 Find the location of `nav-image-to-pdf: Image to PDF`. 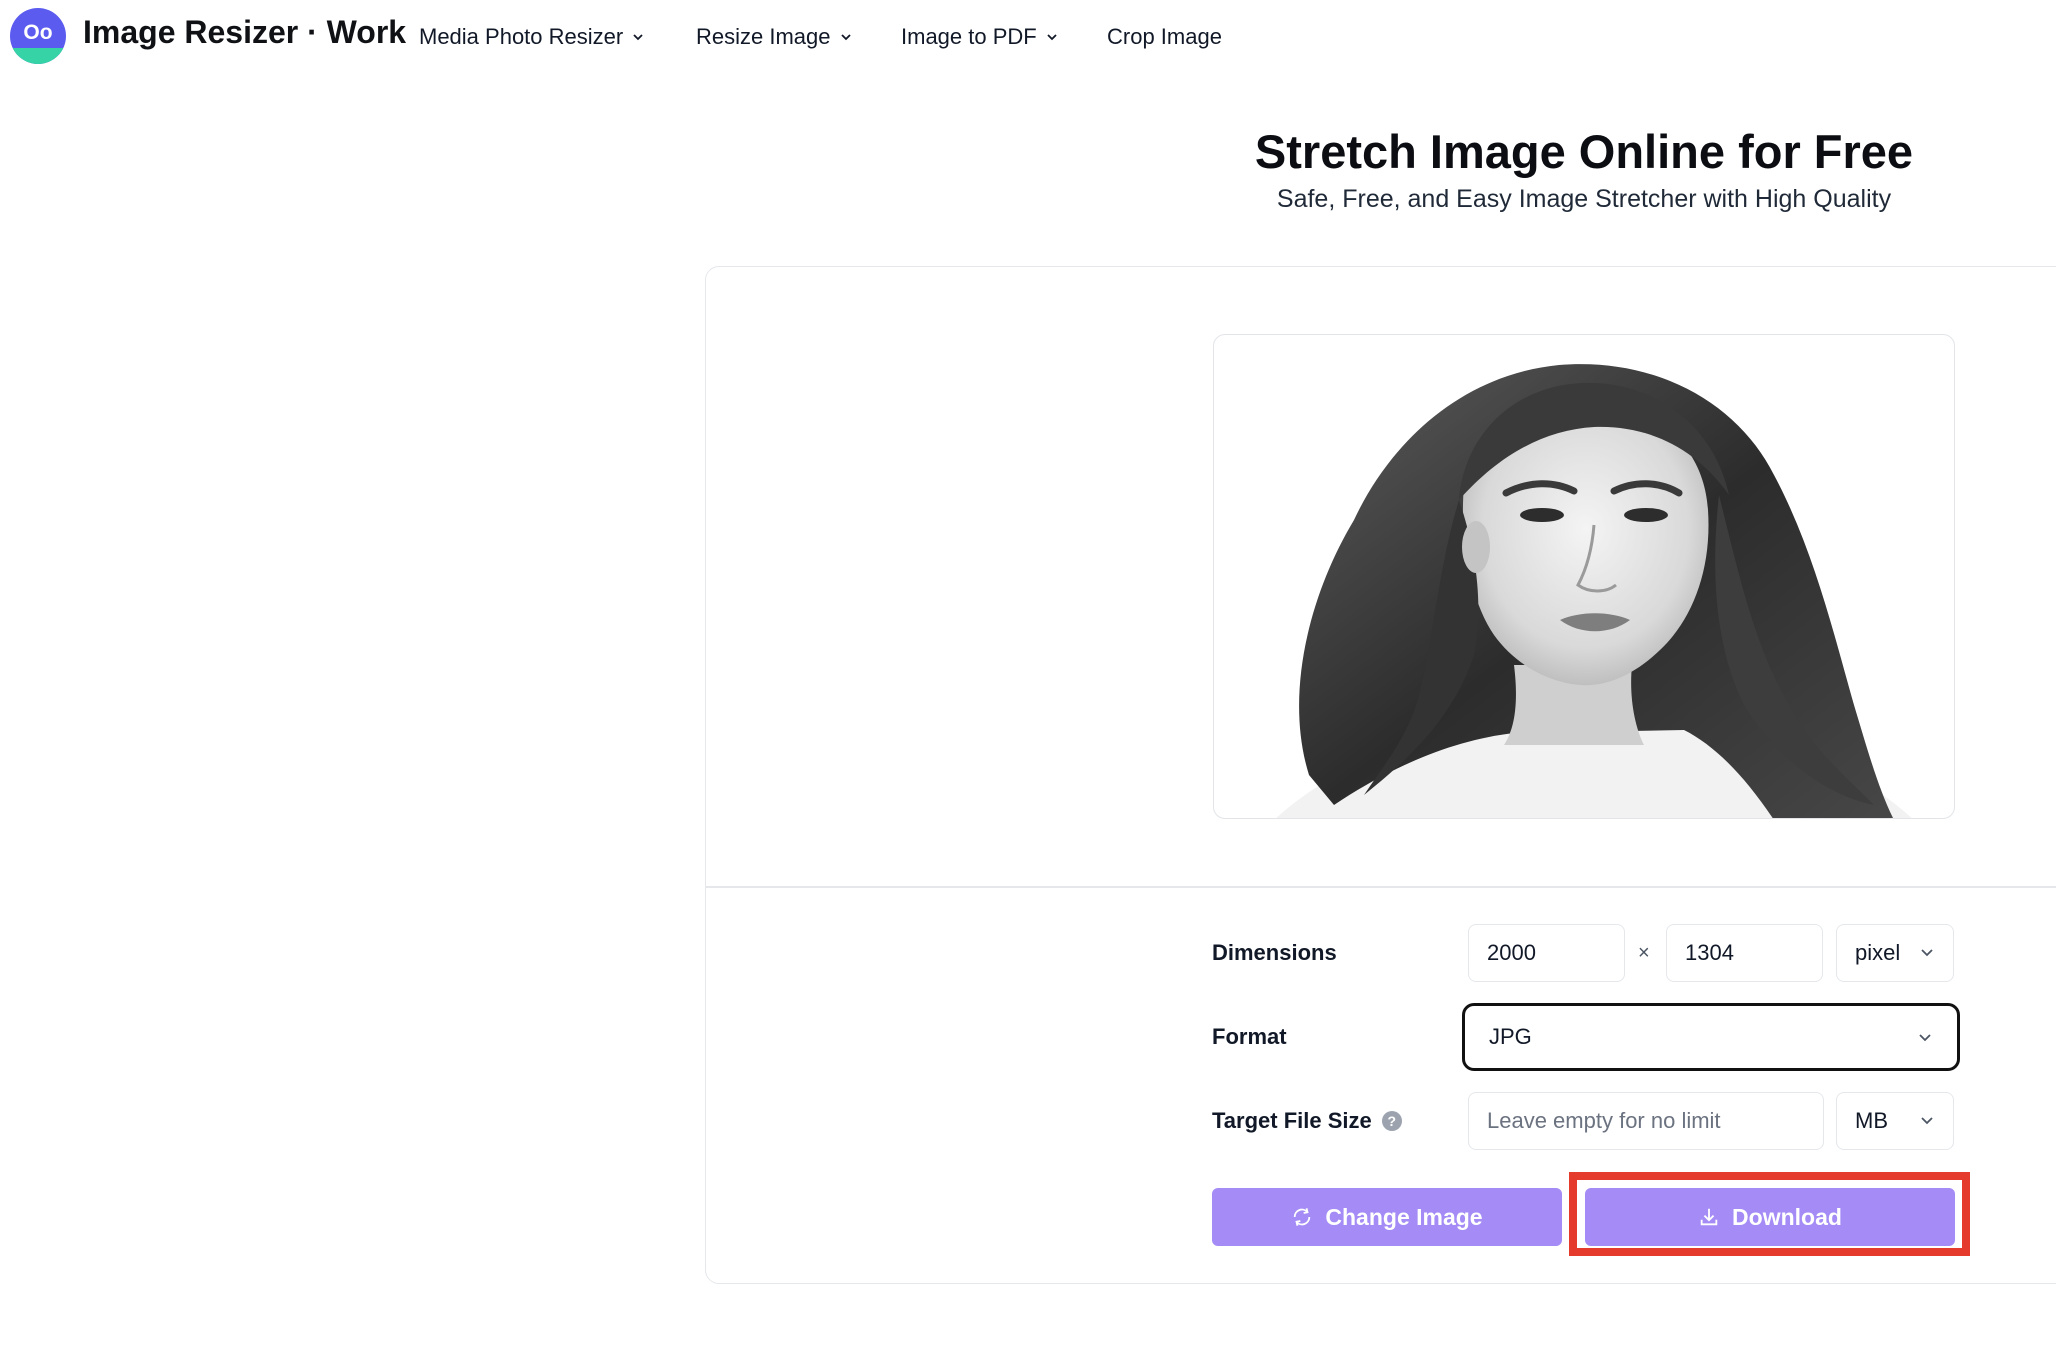

nav-image-to-pdf: Image to PDF is located at coordinates (980, 37).